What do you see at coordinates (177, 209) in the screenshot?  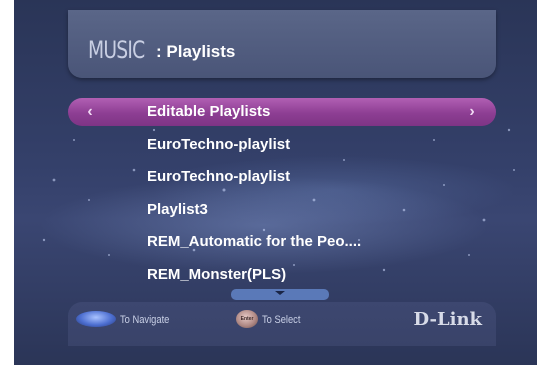 I see `list-item-label: Playlist3` at bounding box center [177, 209].